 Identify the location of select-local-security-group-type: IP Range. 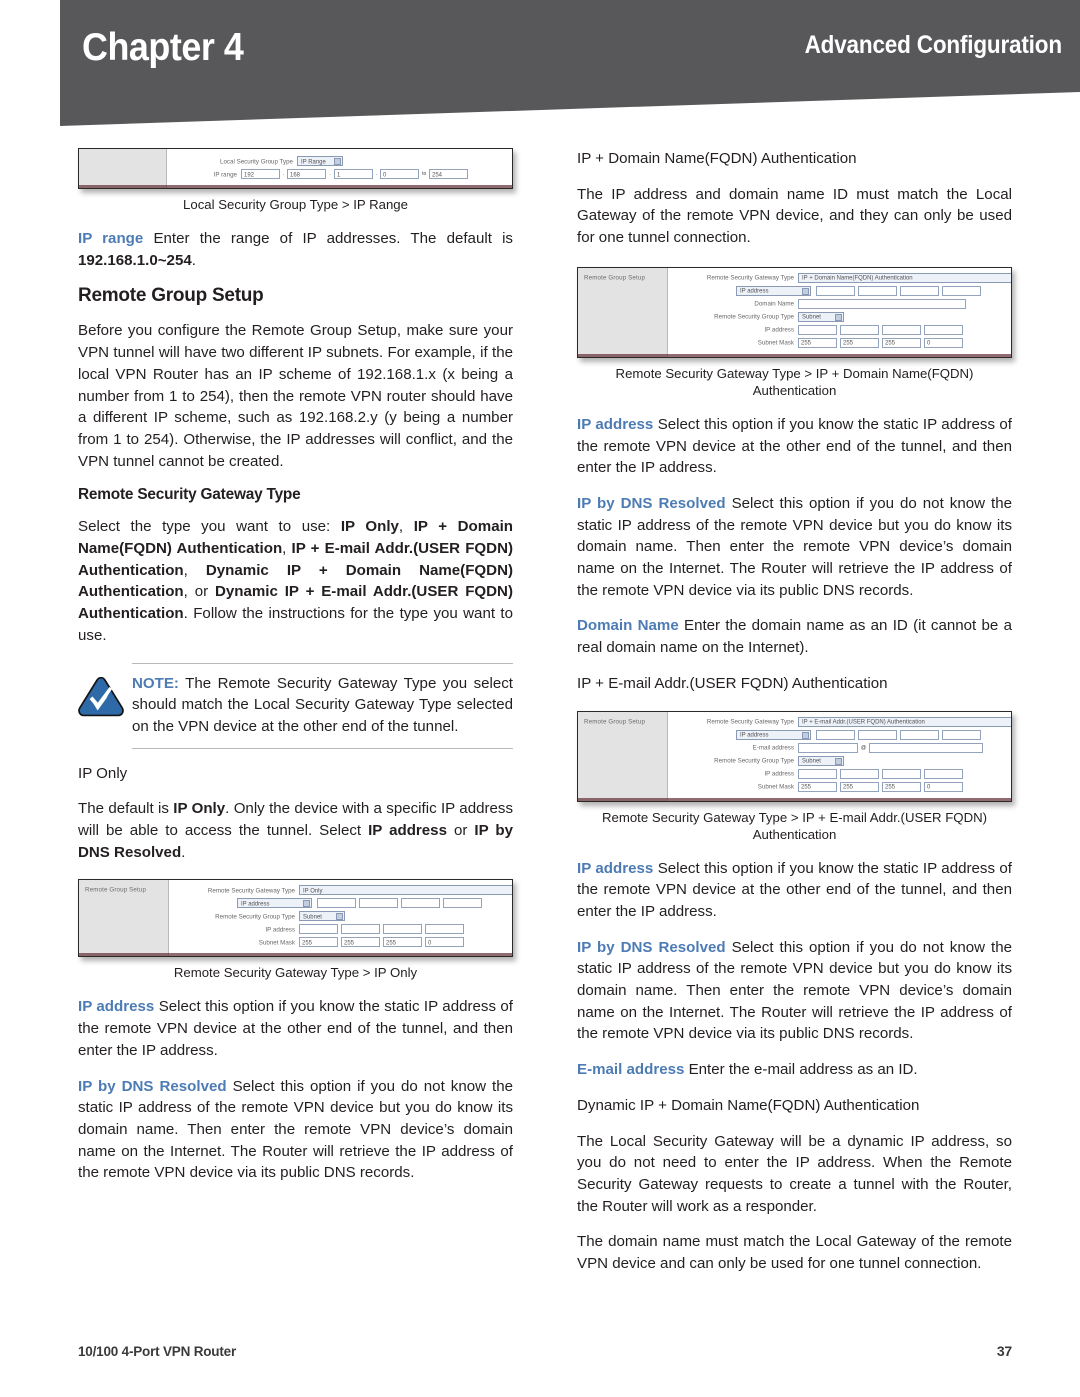
(320, 161).